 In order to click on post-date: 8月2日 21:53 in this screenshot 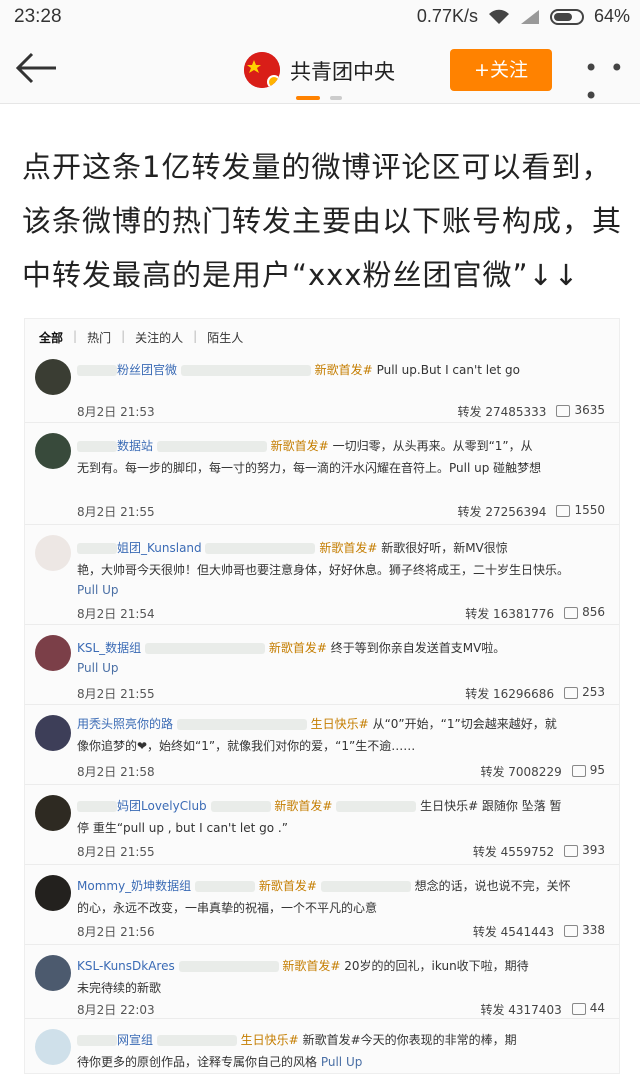, I will do `click(116, 412)`.